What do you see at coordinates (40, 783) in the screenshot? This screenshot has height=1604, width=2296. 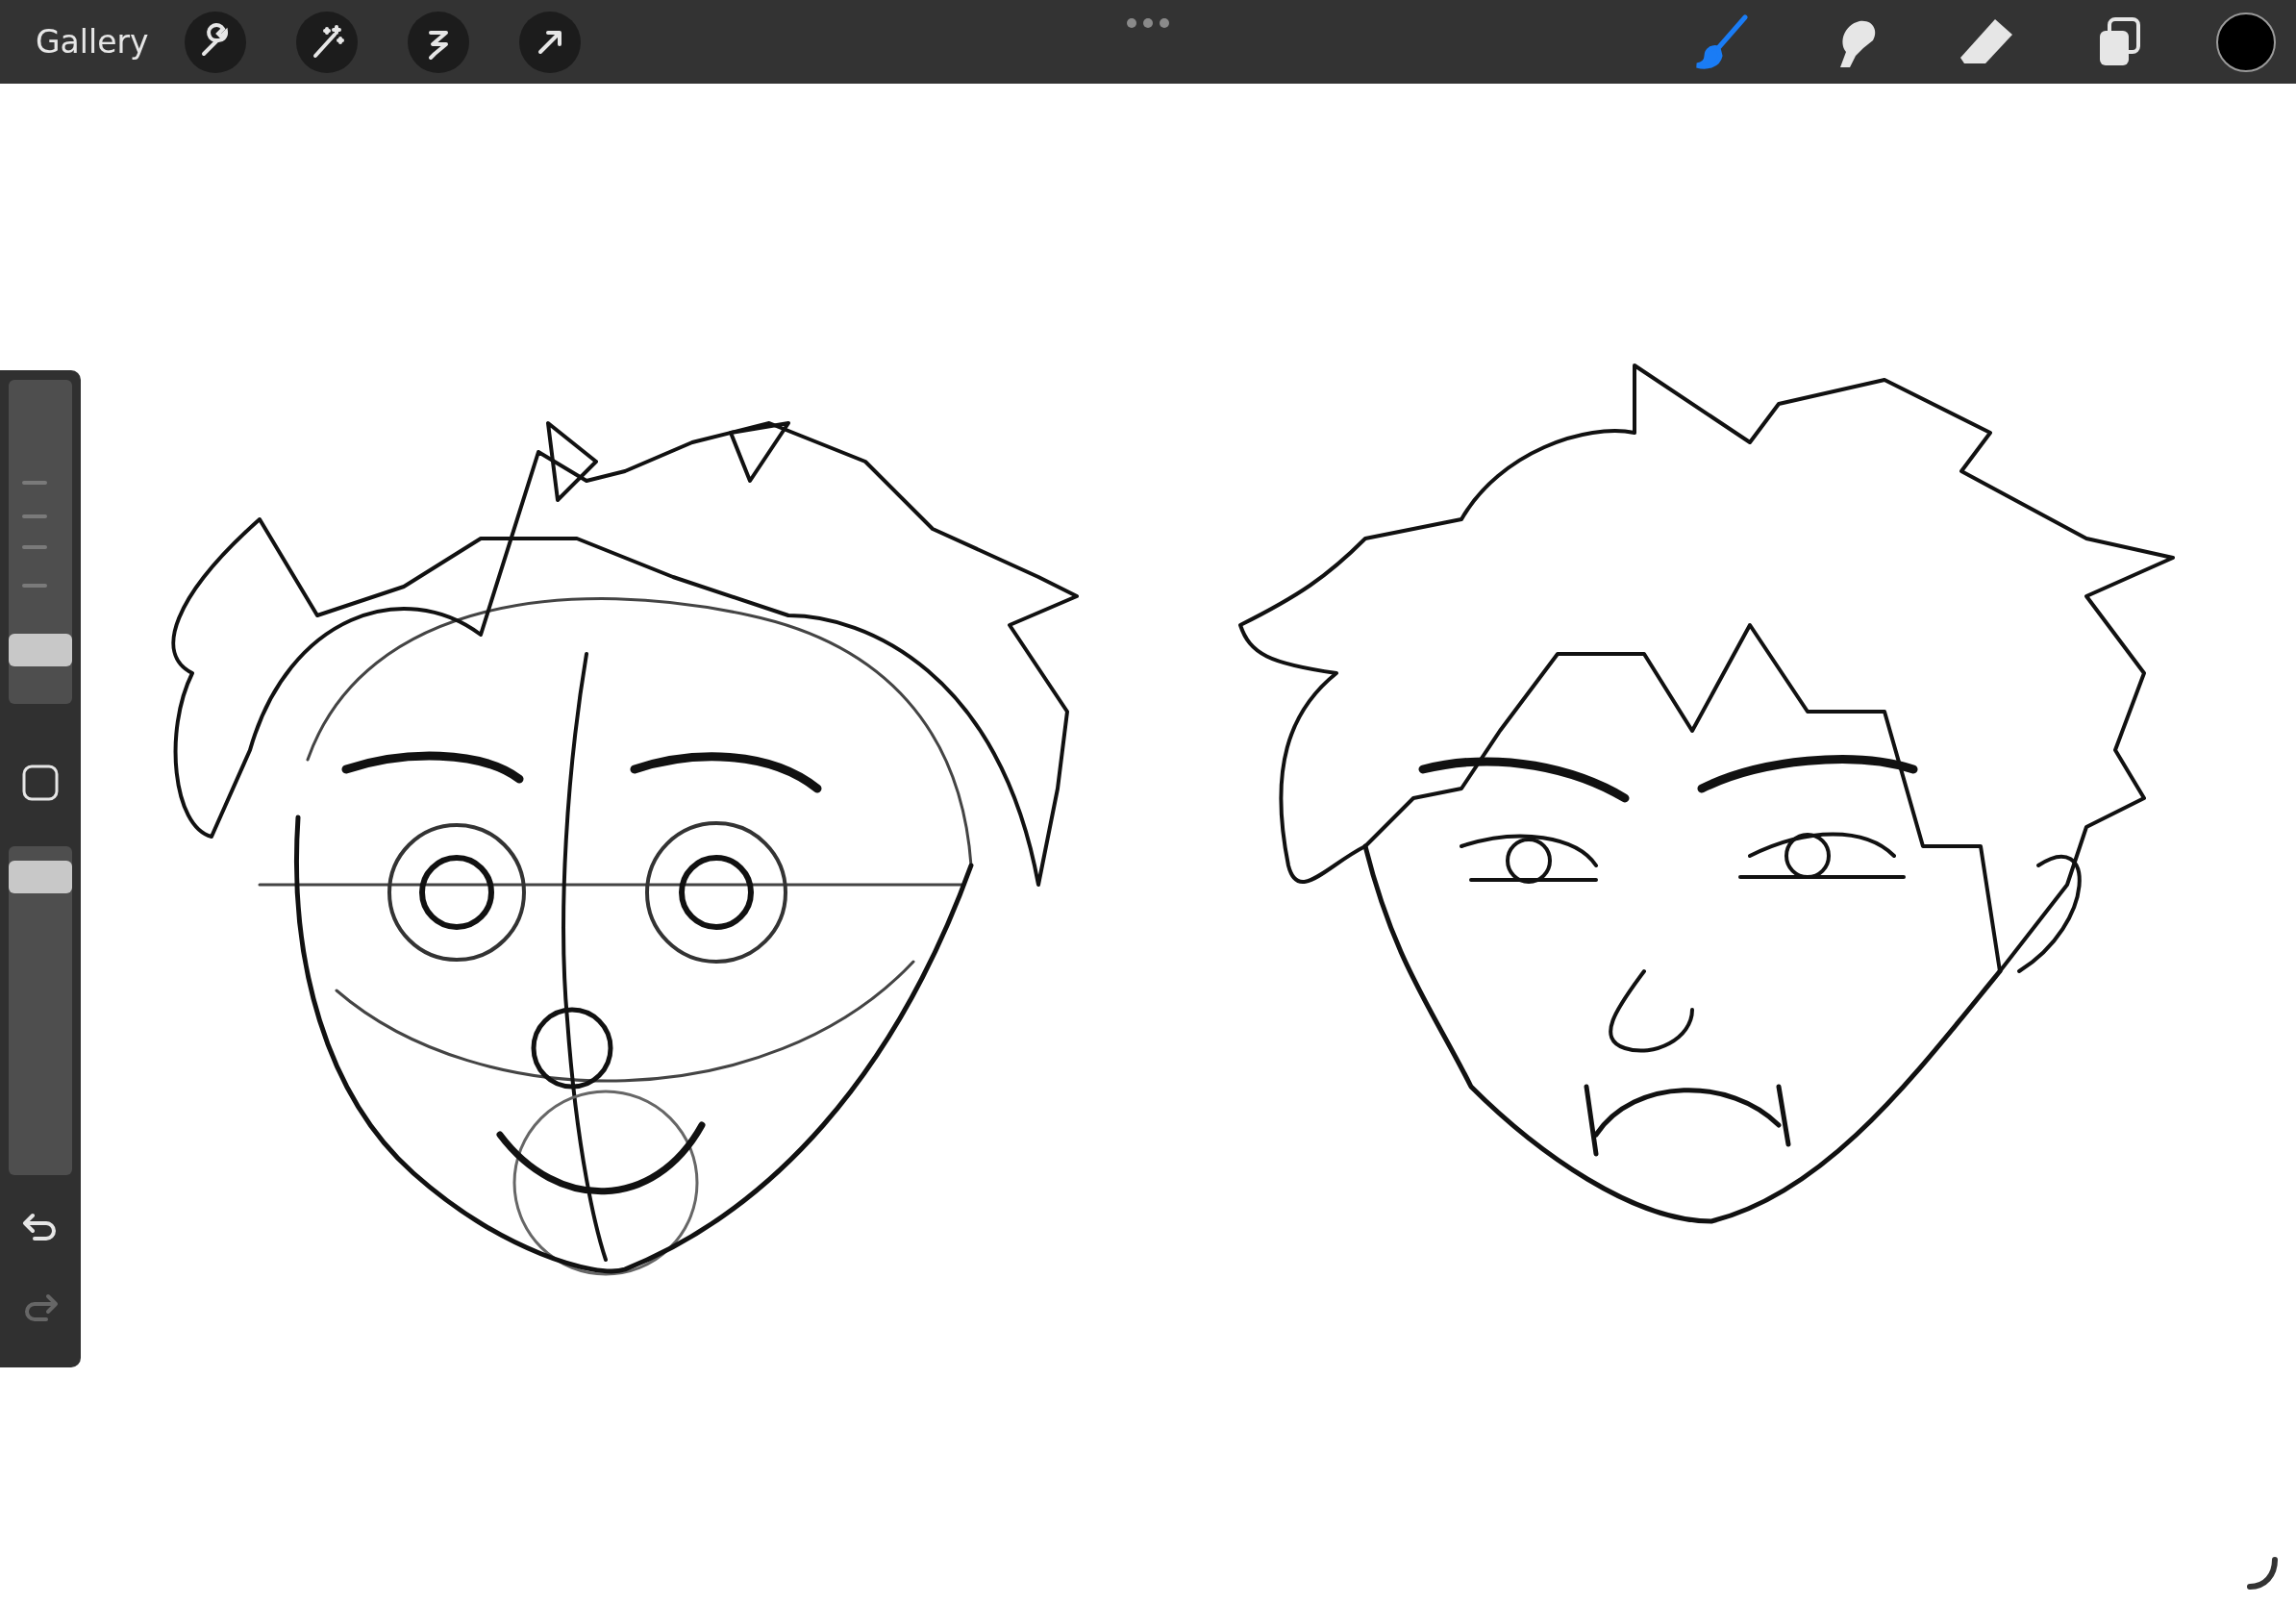 I see `modify-button` at bounding box center [40, 783].